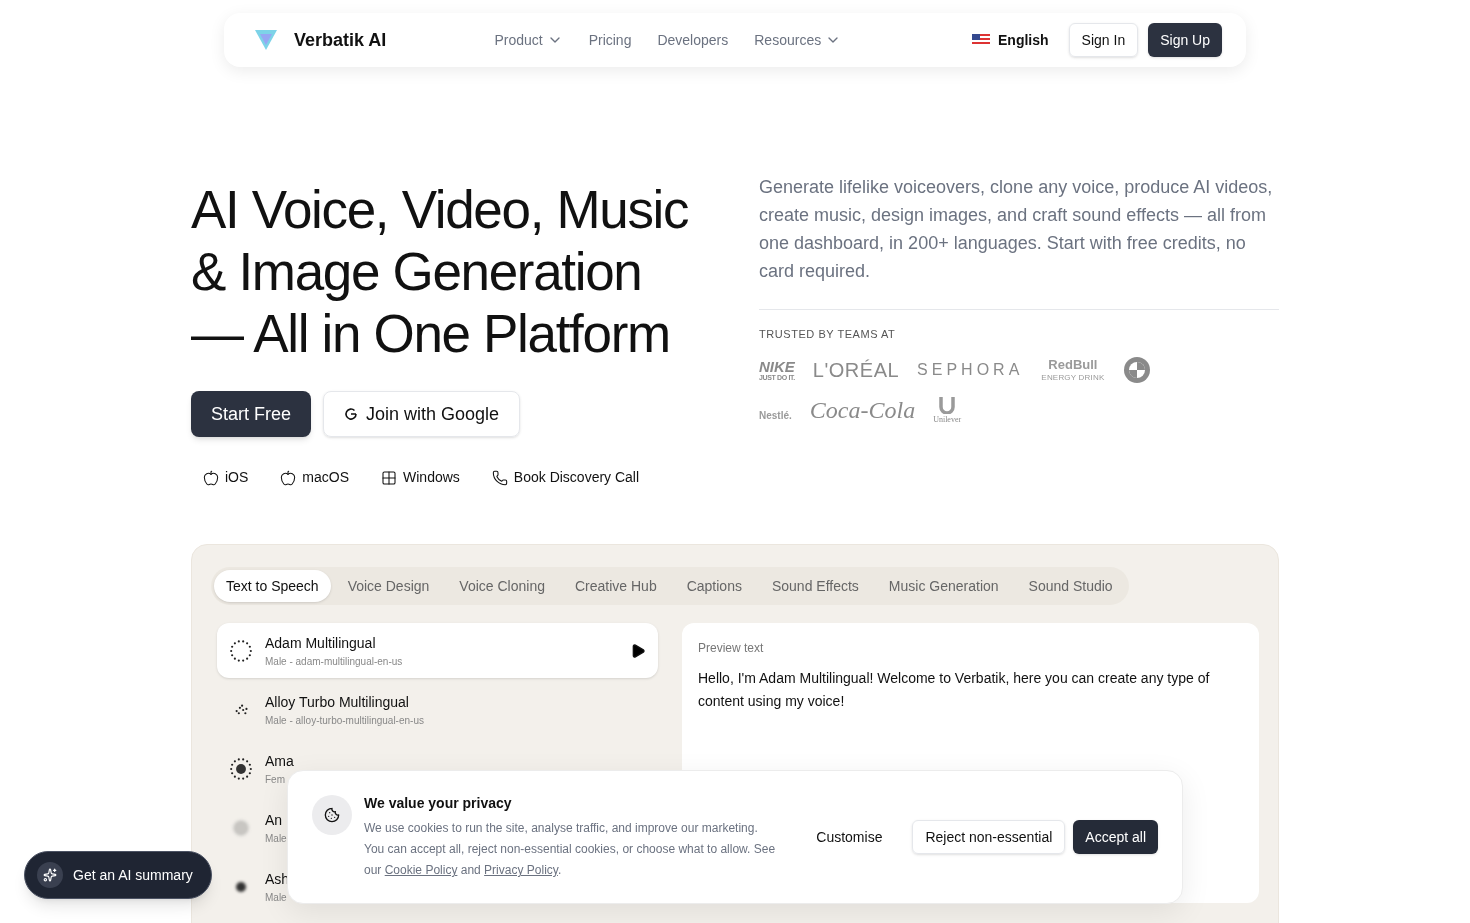 The height and width of the screenshot is (923, 1470). I want to click on voice-detail: Male - adam-multilingual-en-us, so click(334, 661).